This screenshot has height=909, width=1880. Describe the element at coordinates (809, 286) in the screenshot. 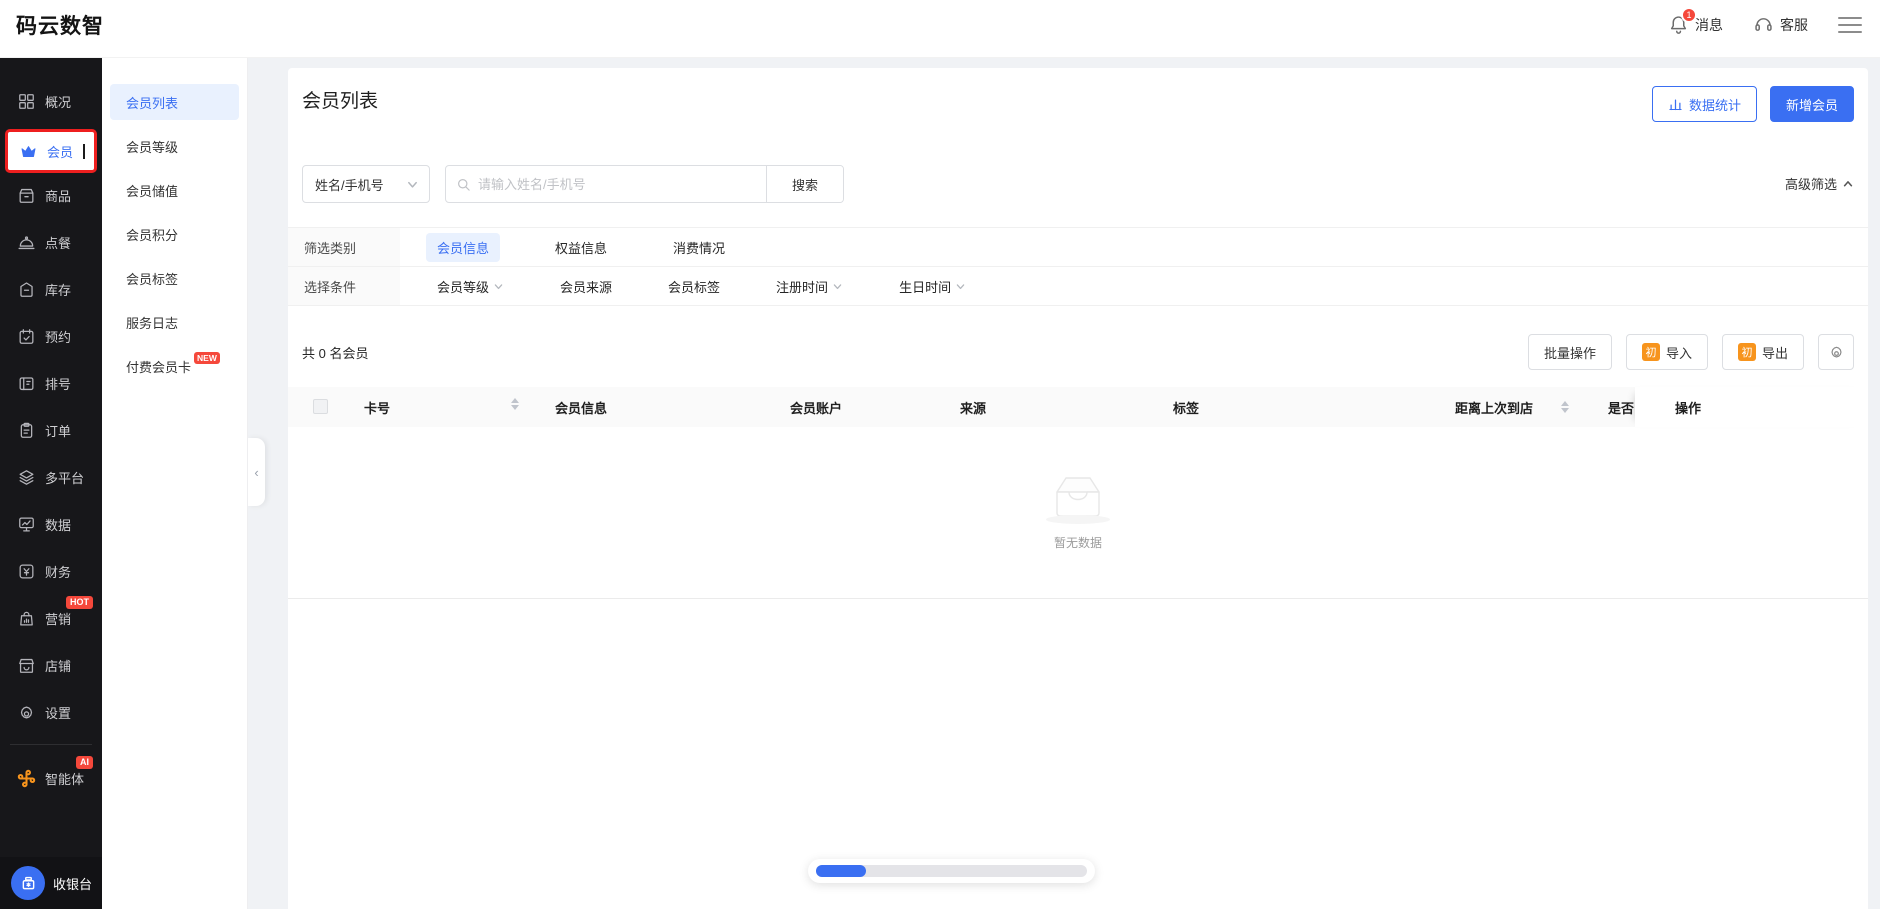

I see `condition-register-time: 注册时间` at that location.